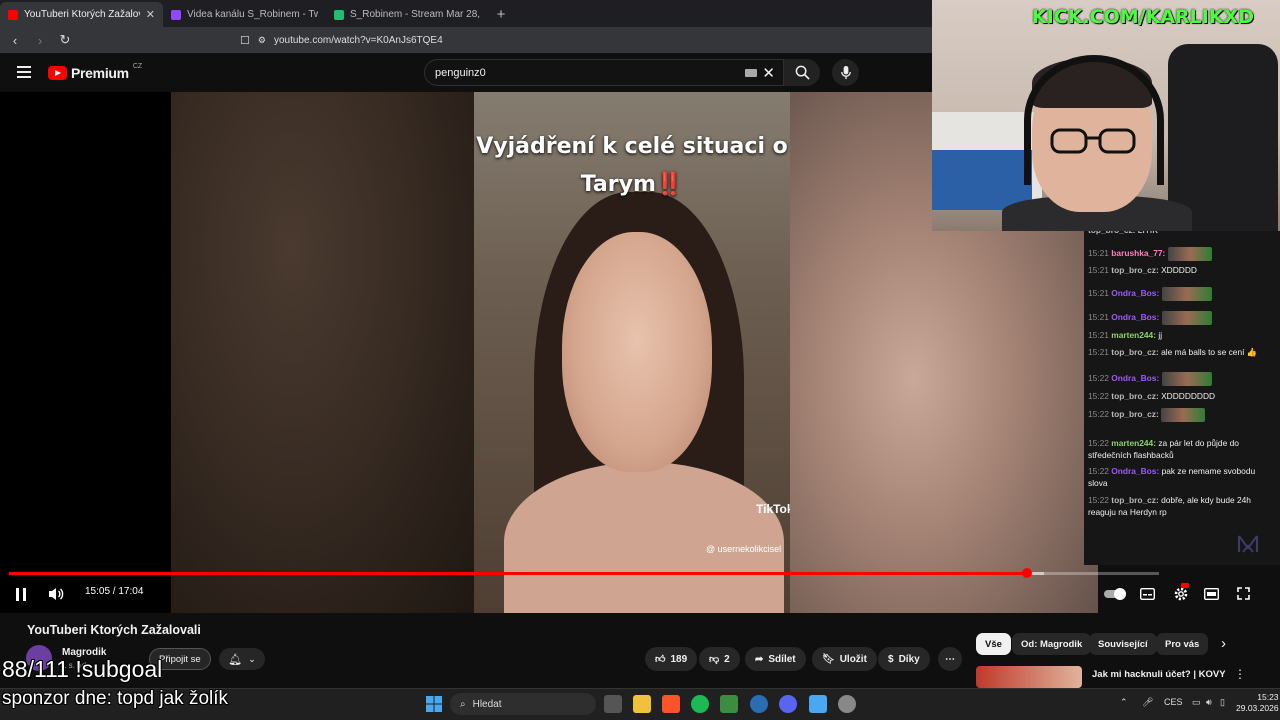 This screenshot has width=1280, height=720. What do you see at coordinates (1159, 674) in the screenshot?
I see `recommended-title: Jak mi hacknuli účet? | KOVY` at bounding box center [1159, 674].